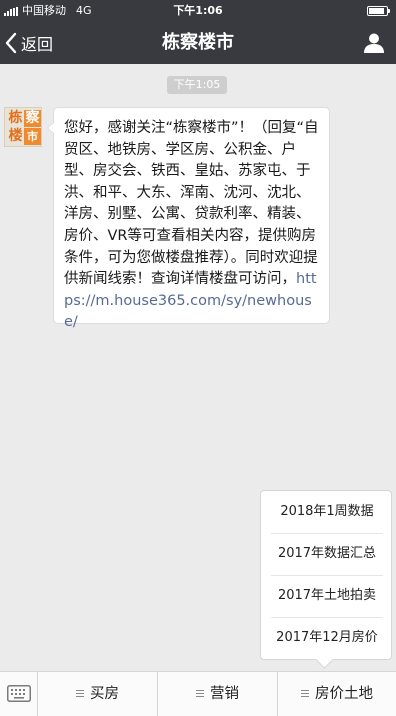  I want to click on status-bar: 中国移动 4G 下午1:06, so click(198, 11).